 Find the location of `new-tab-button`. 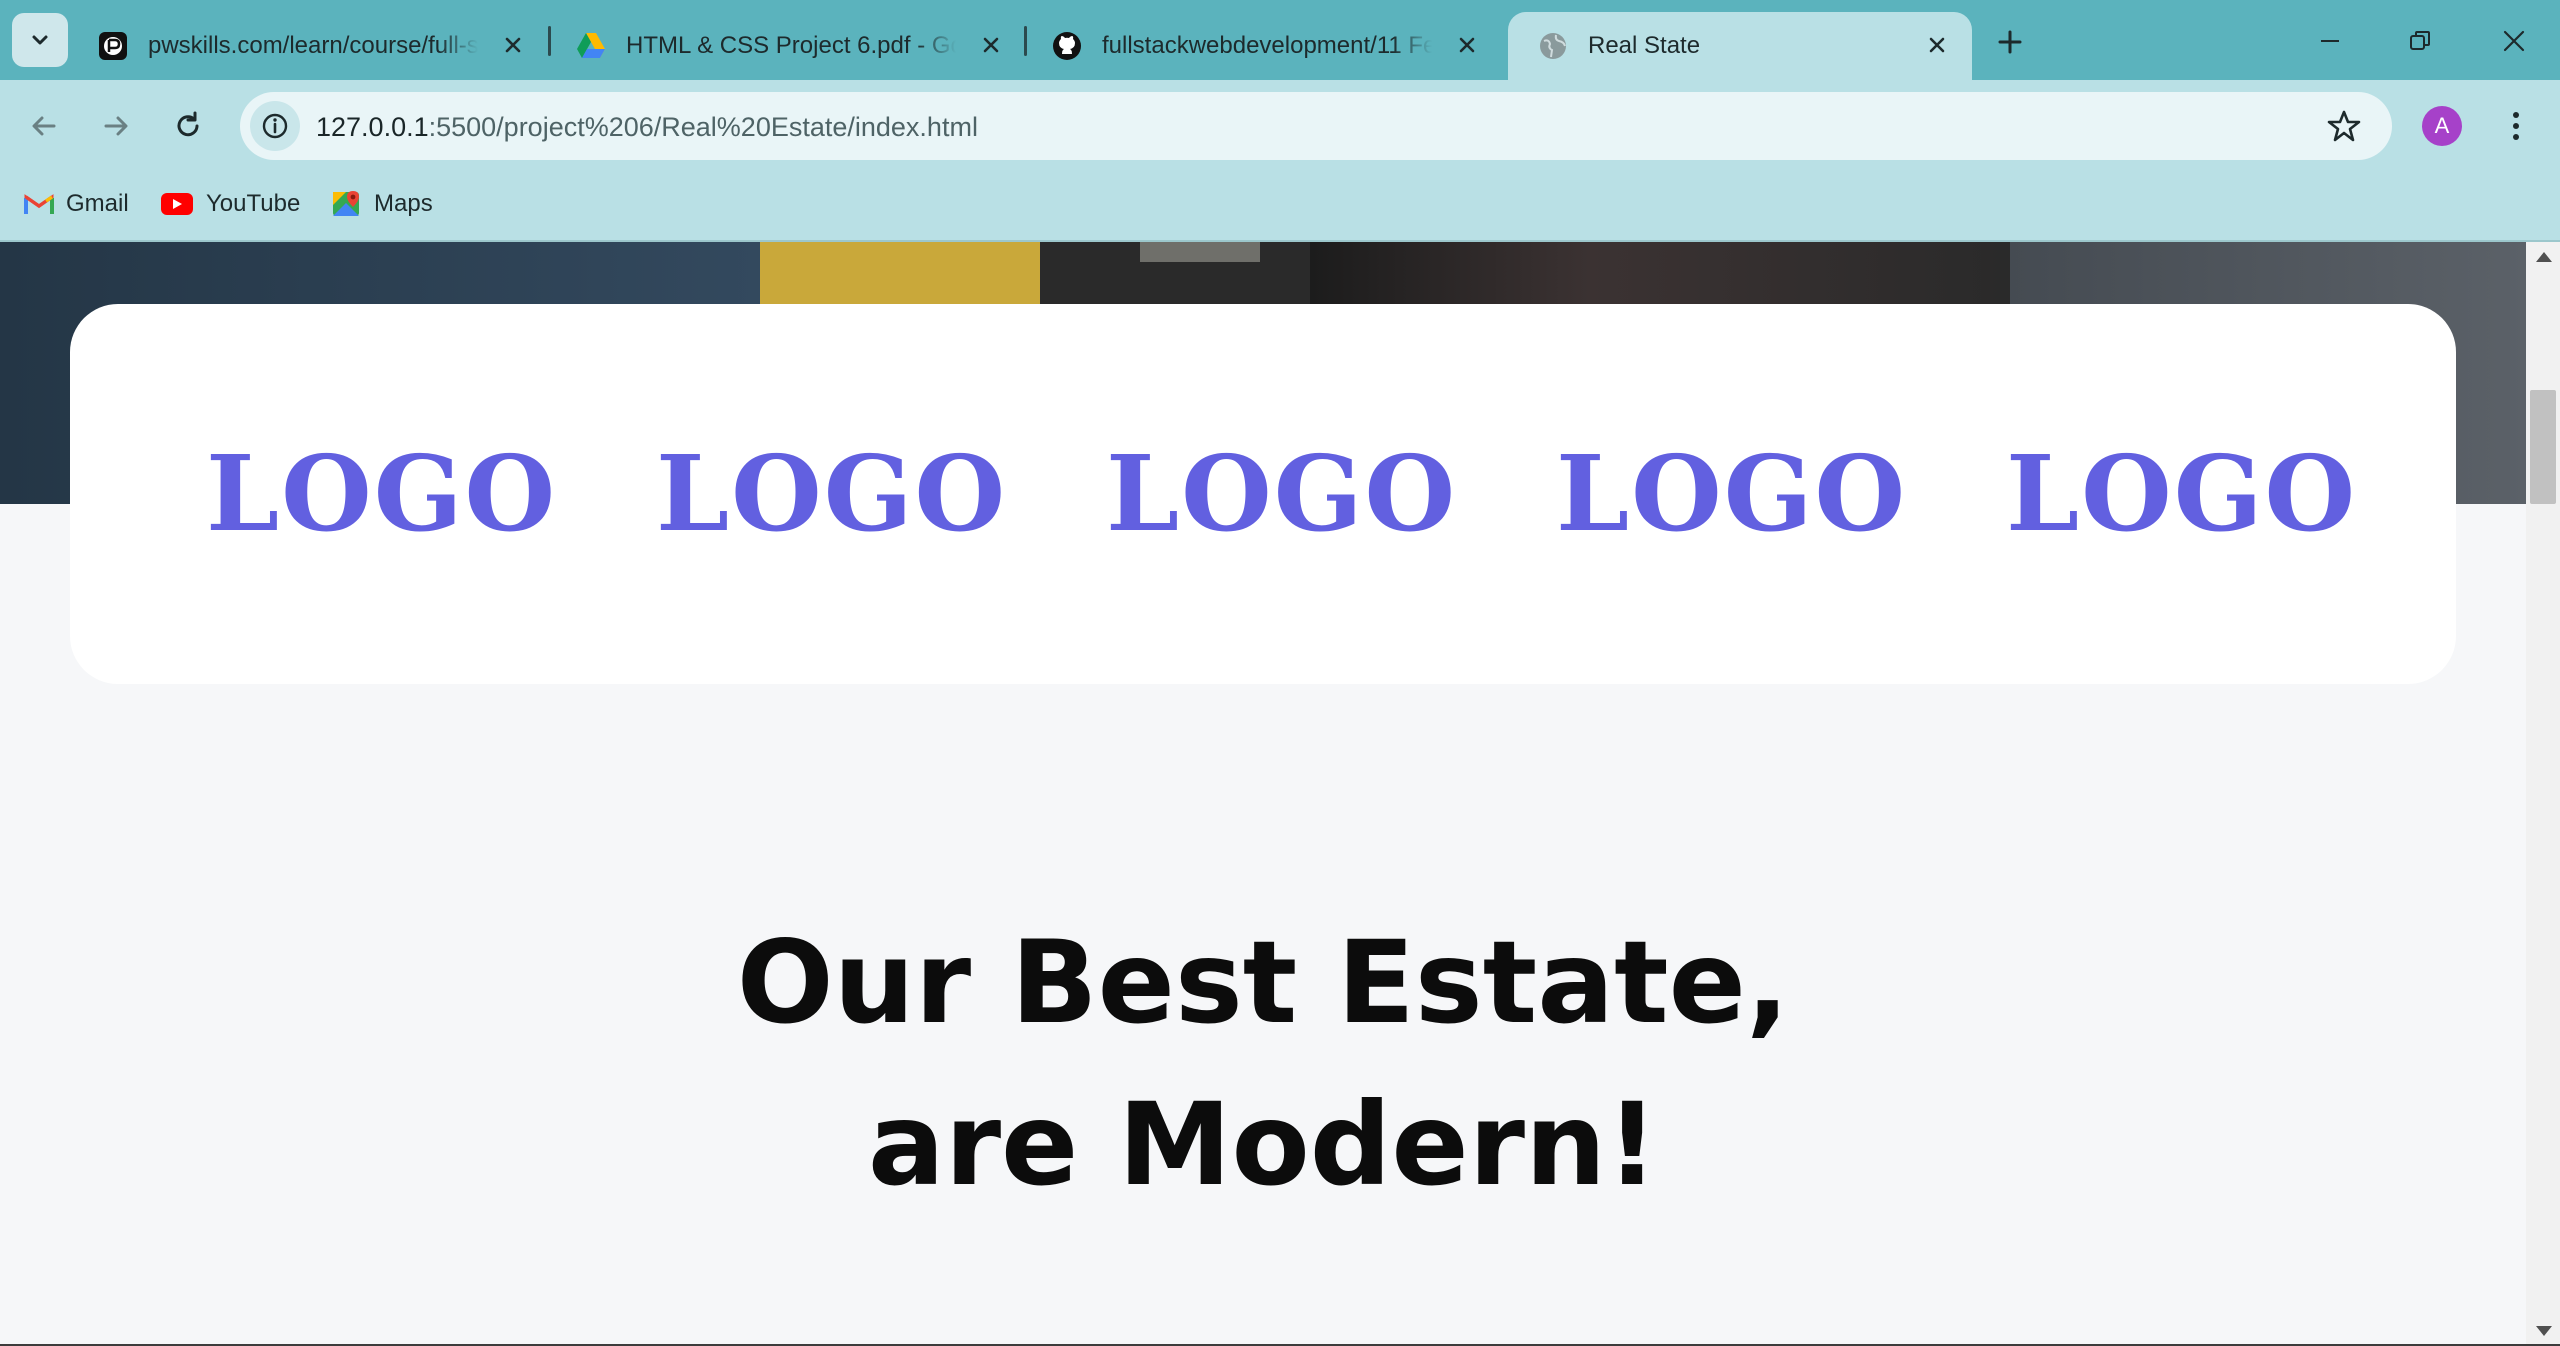

new-tab-button is located at coordinates (2010, 42).